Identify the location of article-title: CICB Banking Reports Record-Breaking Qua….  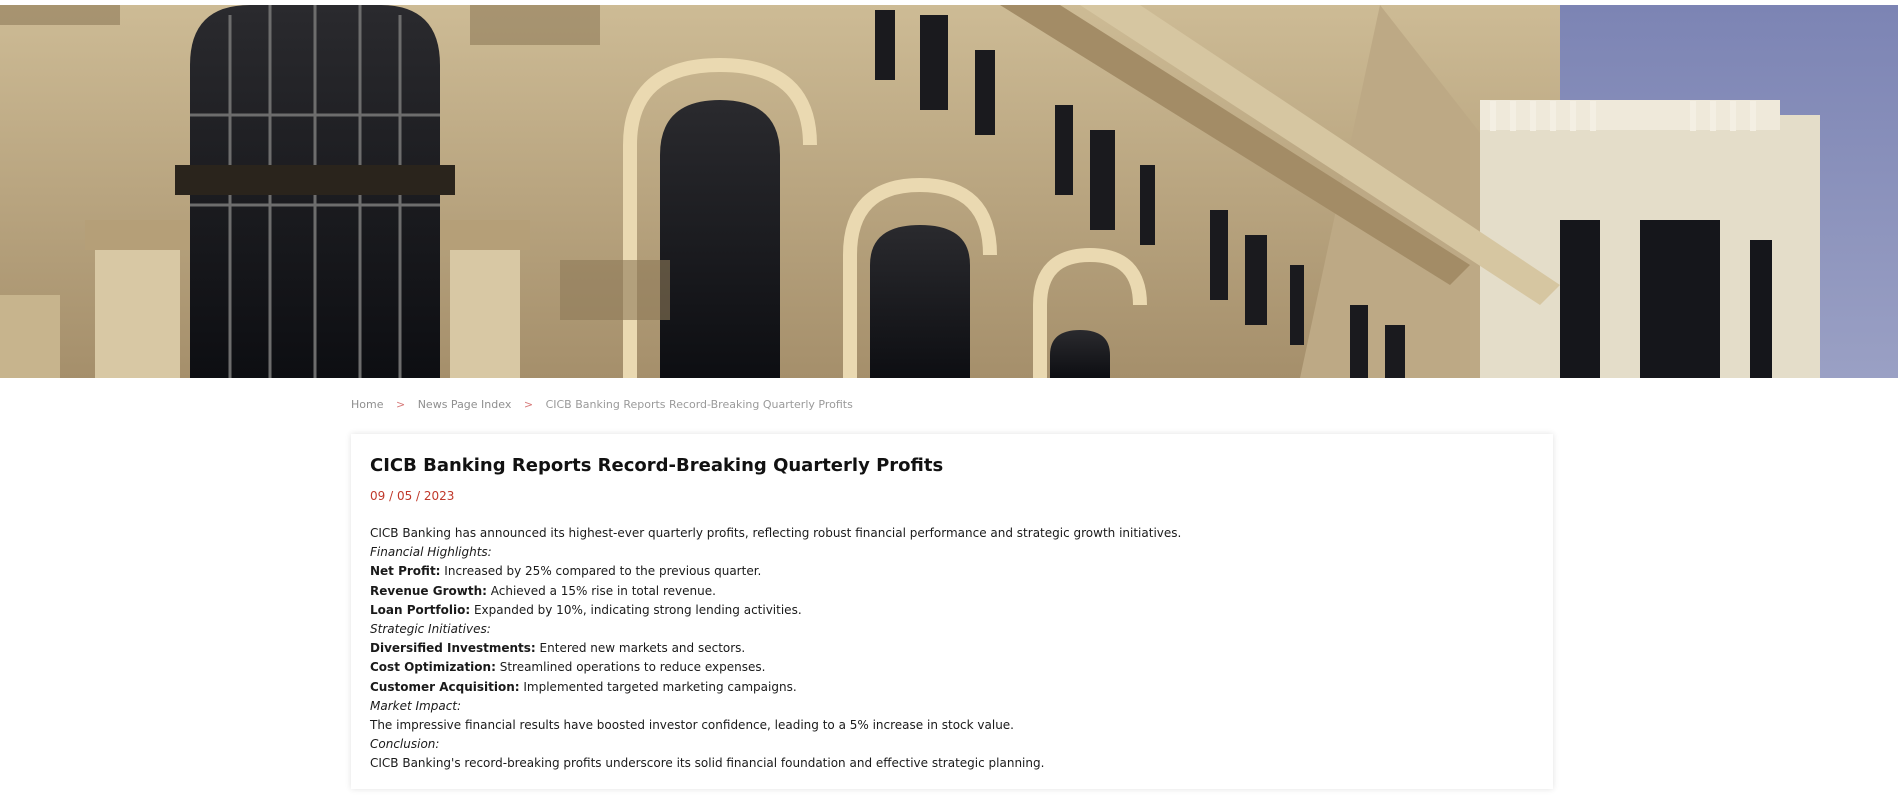
(657, 465).